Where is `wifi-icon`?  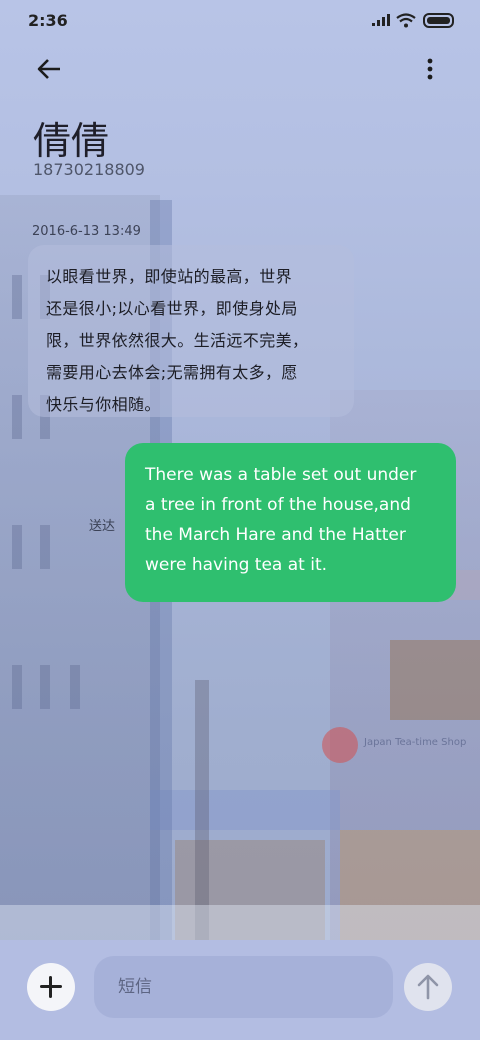
wifi-icon is located at coordinates (406, 20).